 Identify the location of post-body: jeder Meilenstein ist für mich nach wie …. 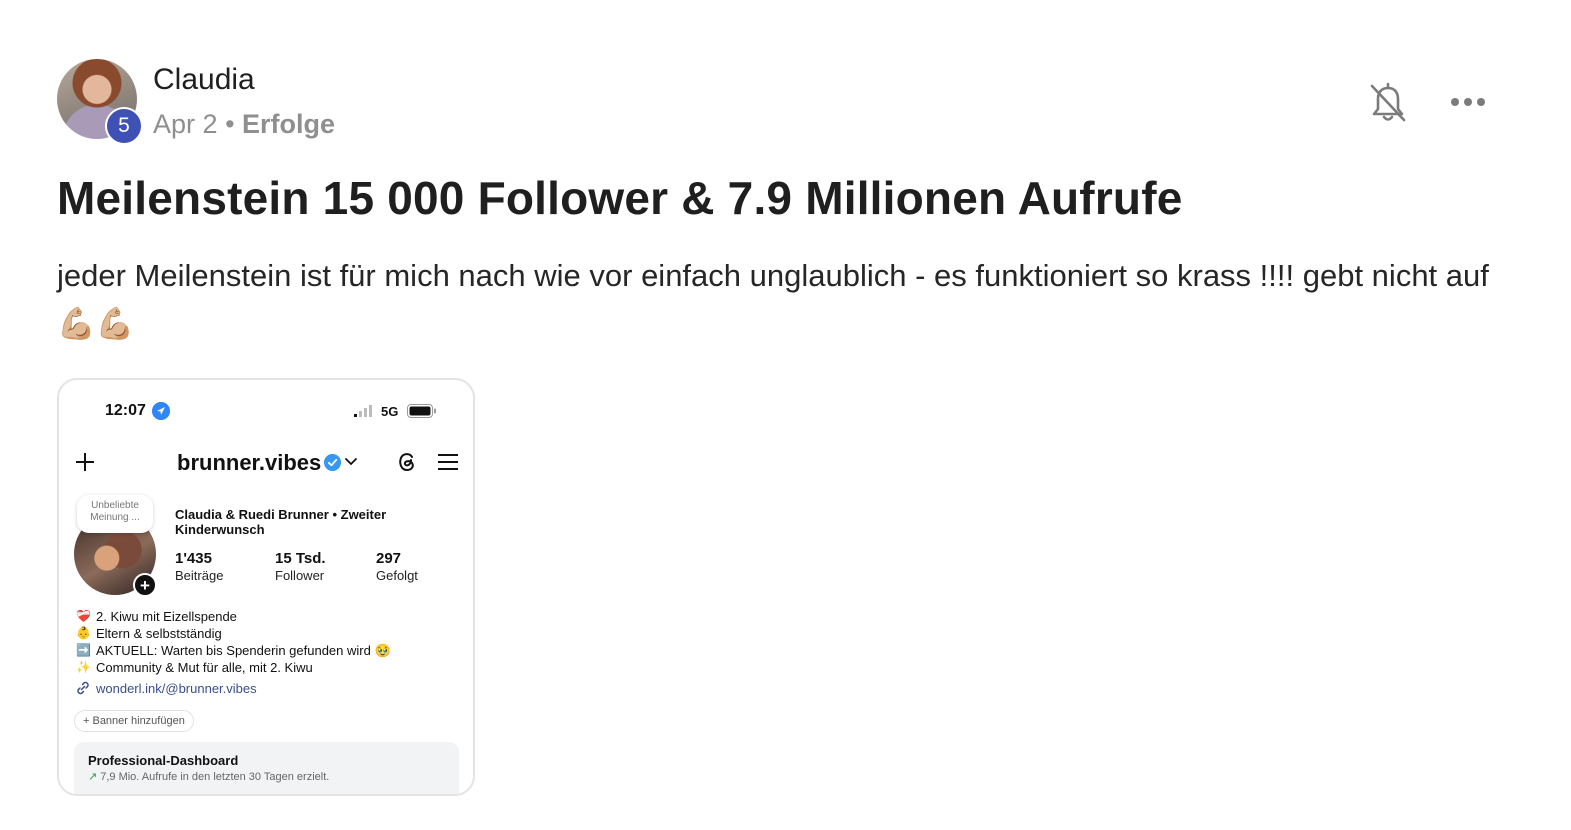
(773, 299).